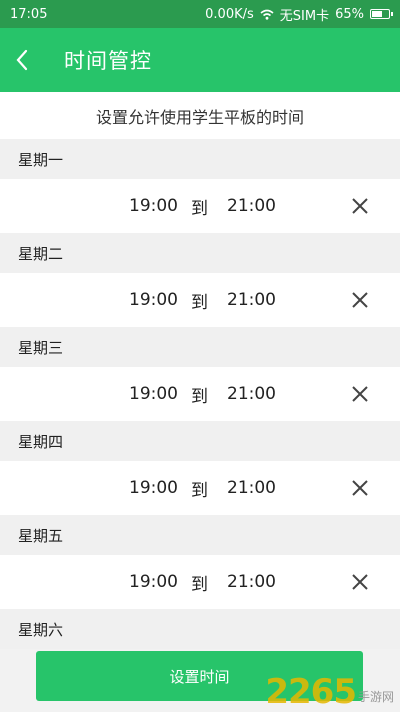 Image resolution: width=400 pixels, height=712 pixels. I want to click on time-row-thursday: 19:00 到 21:00, so click(200, 488).